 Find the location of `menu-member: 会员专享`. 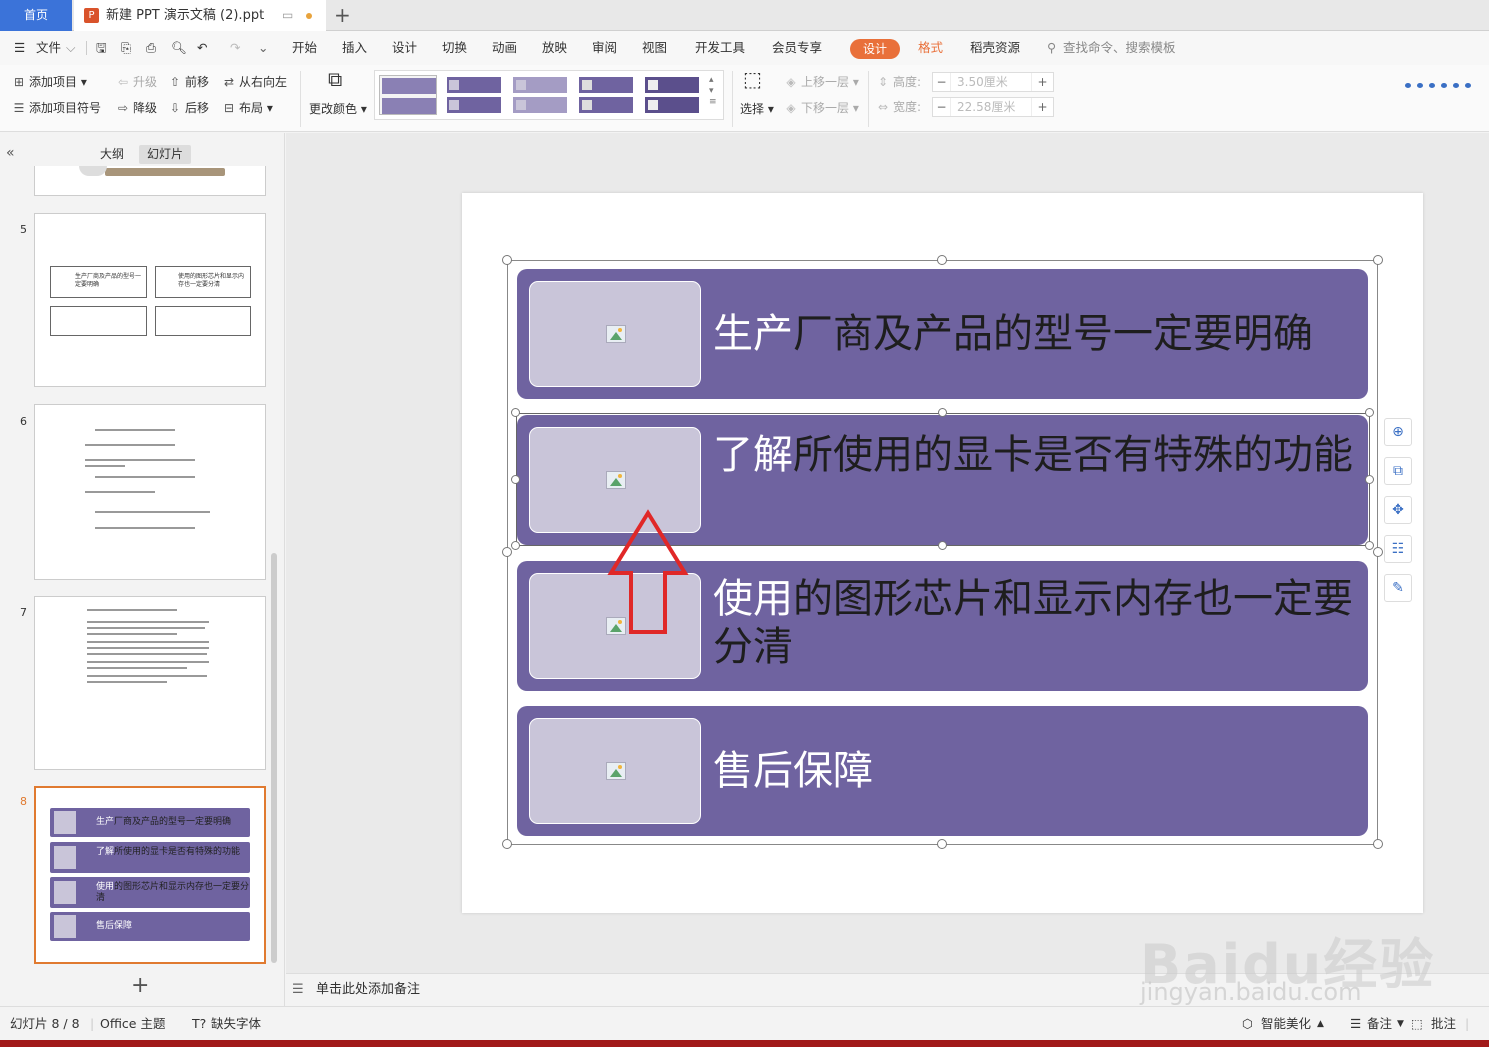

menu-member: 会员专享 is located at coordinates (797, 48).